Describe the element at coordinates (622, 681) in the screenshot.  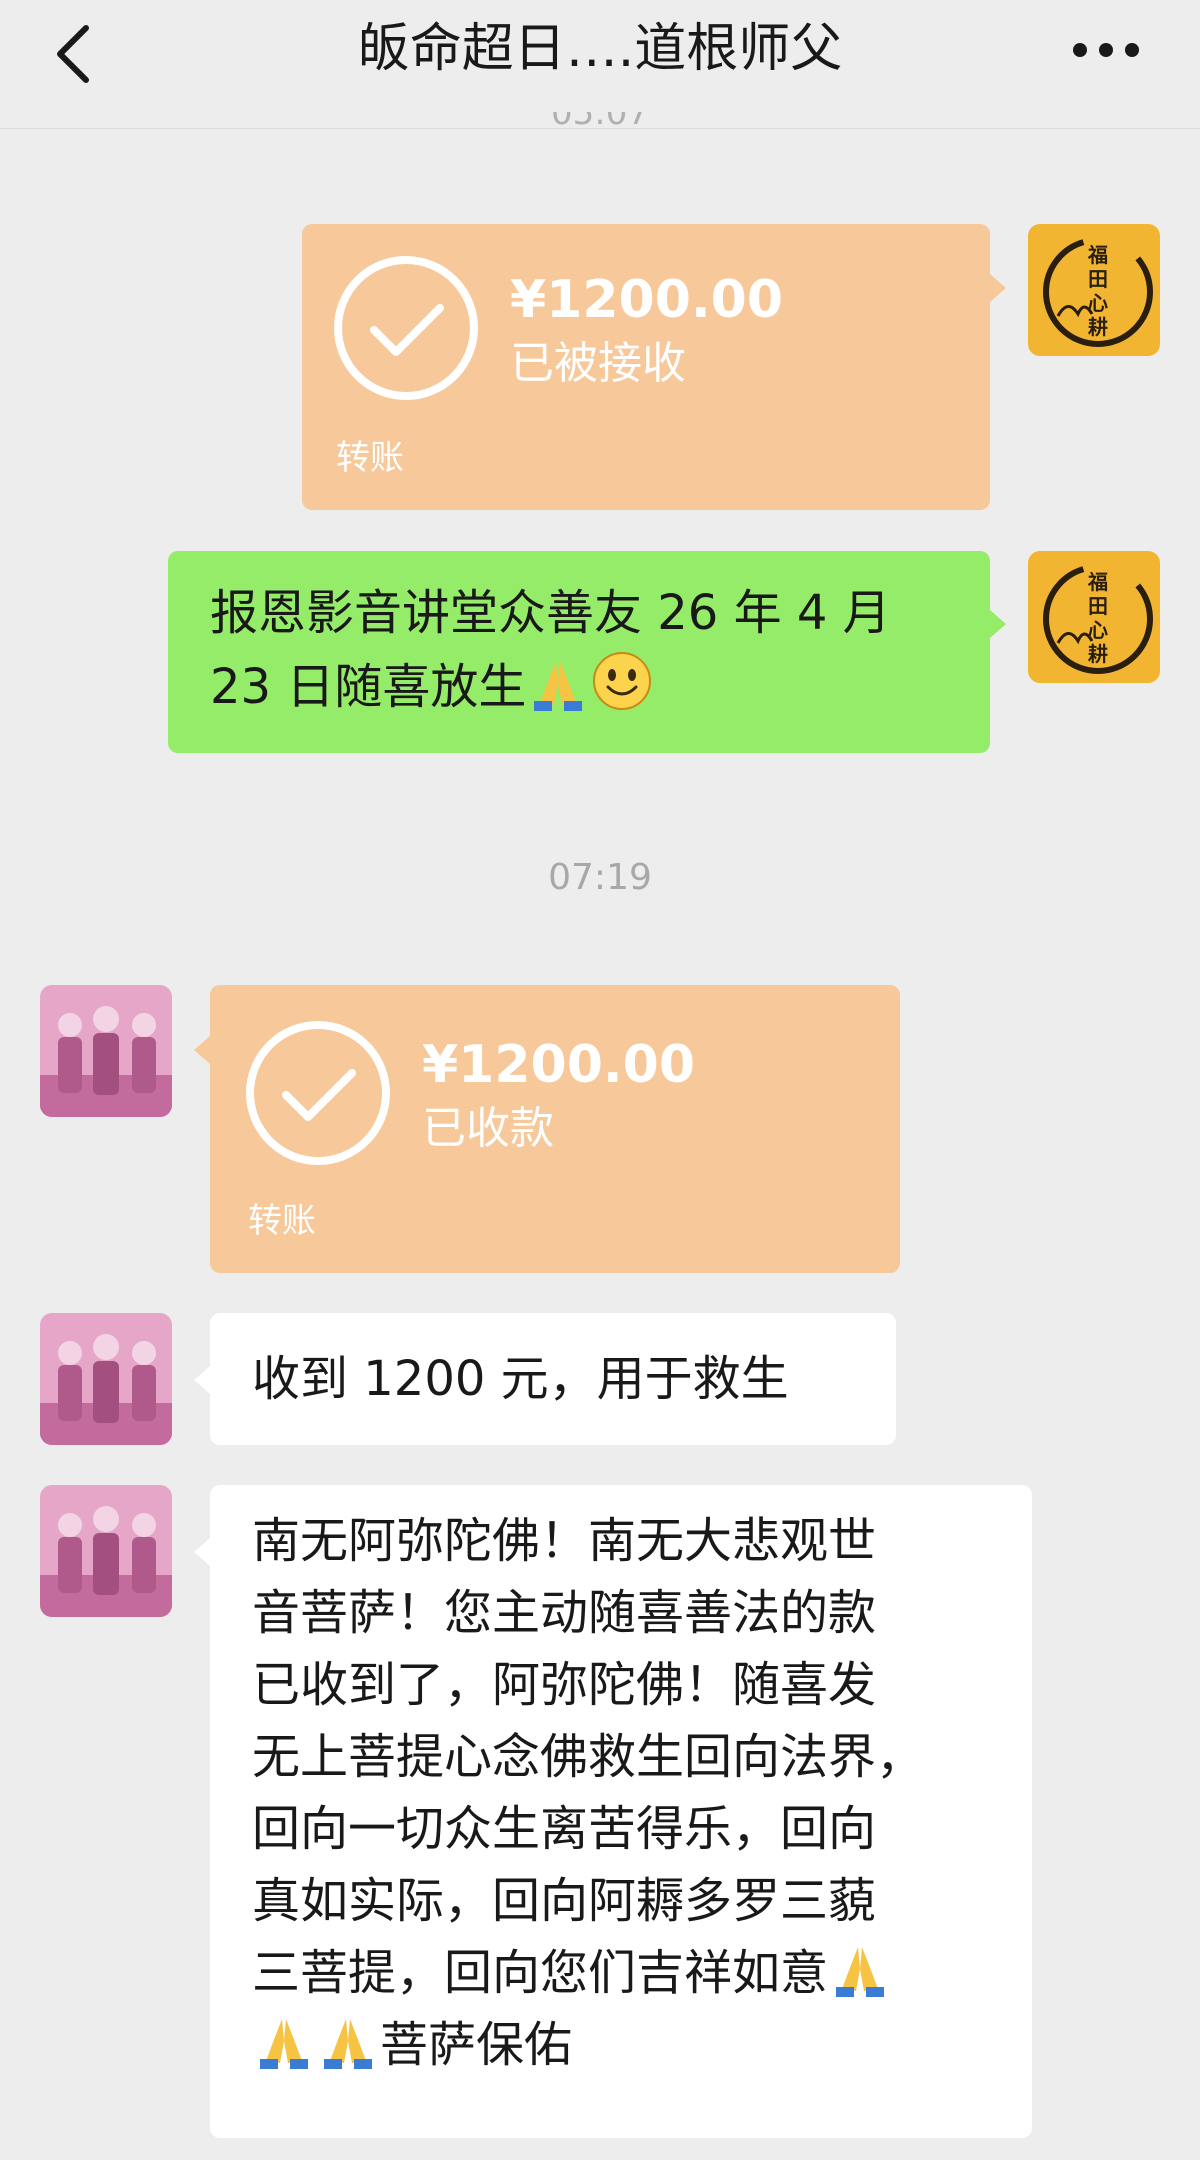
I see `smile-emoji` at that location.